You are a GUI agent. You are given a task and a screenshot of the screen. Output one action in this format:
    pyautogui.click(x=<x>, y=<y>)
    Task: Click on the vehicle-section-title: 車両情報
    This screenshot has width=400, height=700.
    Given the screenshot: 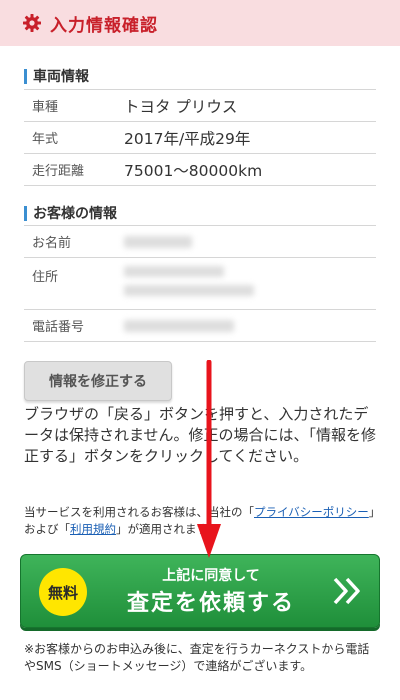 What is the action you would take?
    pyautogui.click(x=56, y=76)
    